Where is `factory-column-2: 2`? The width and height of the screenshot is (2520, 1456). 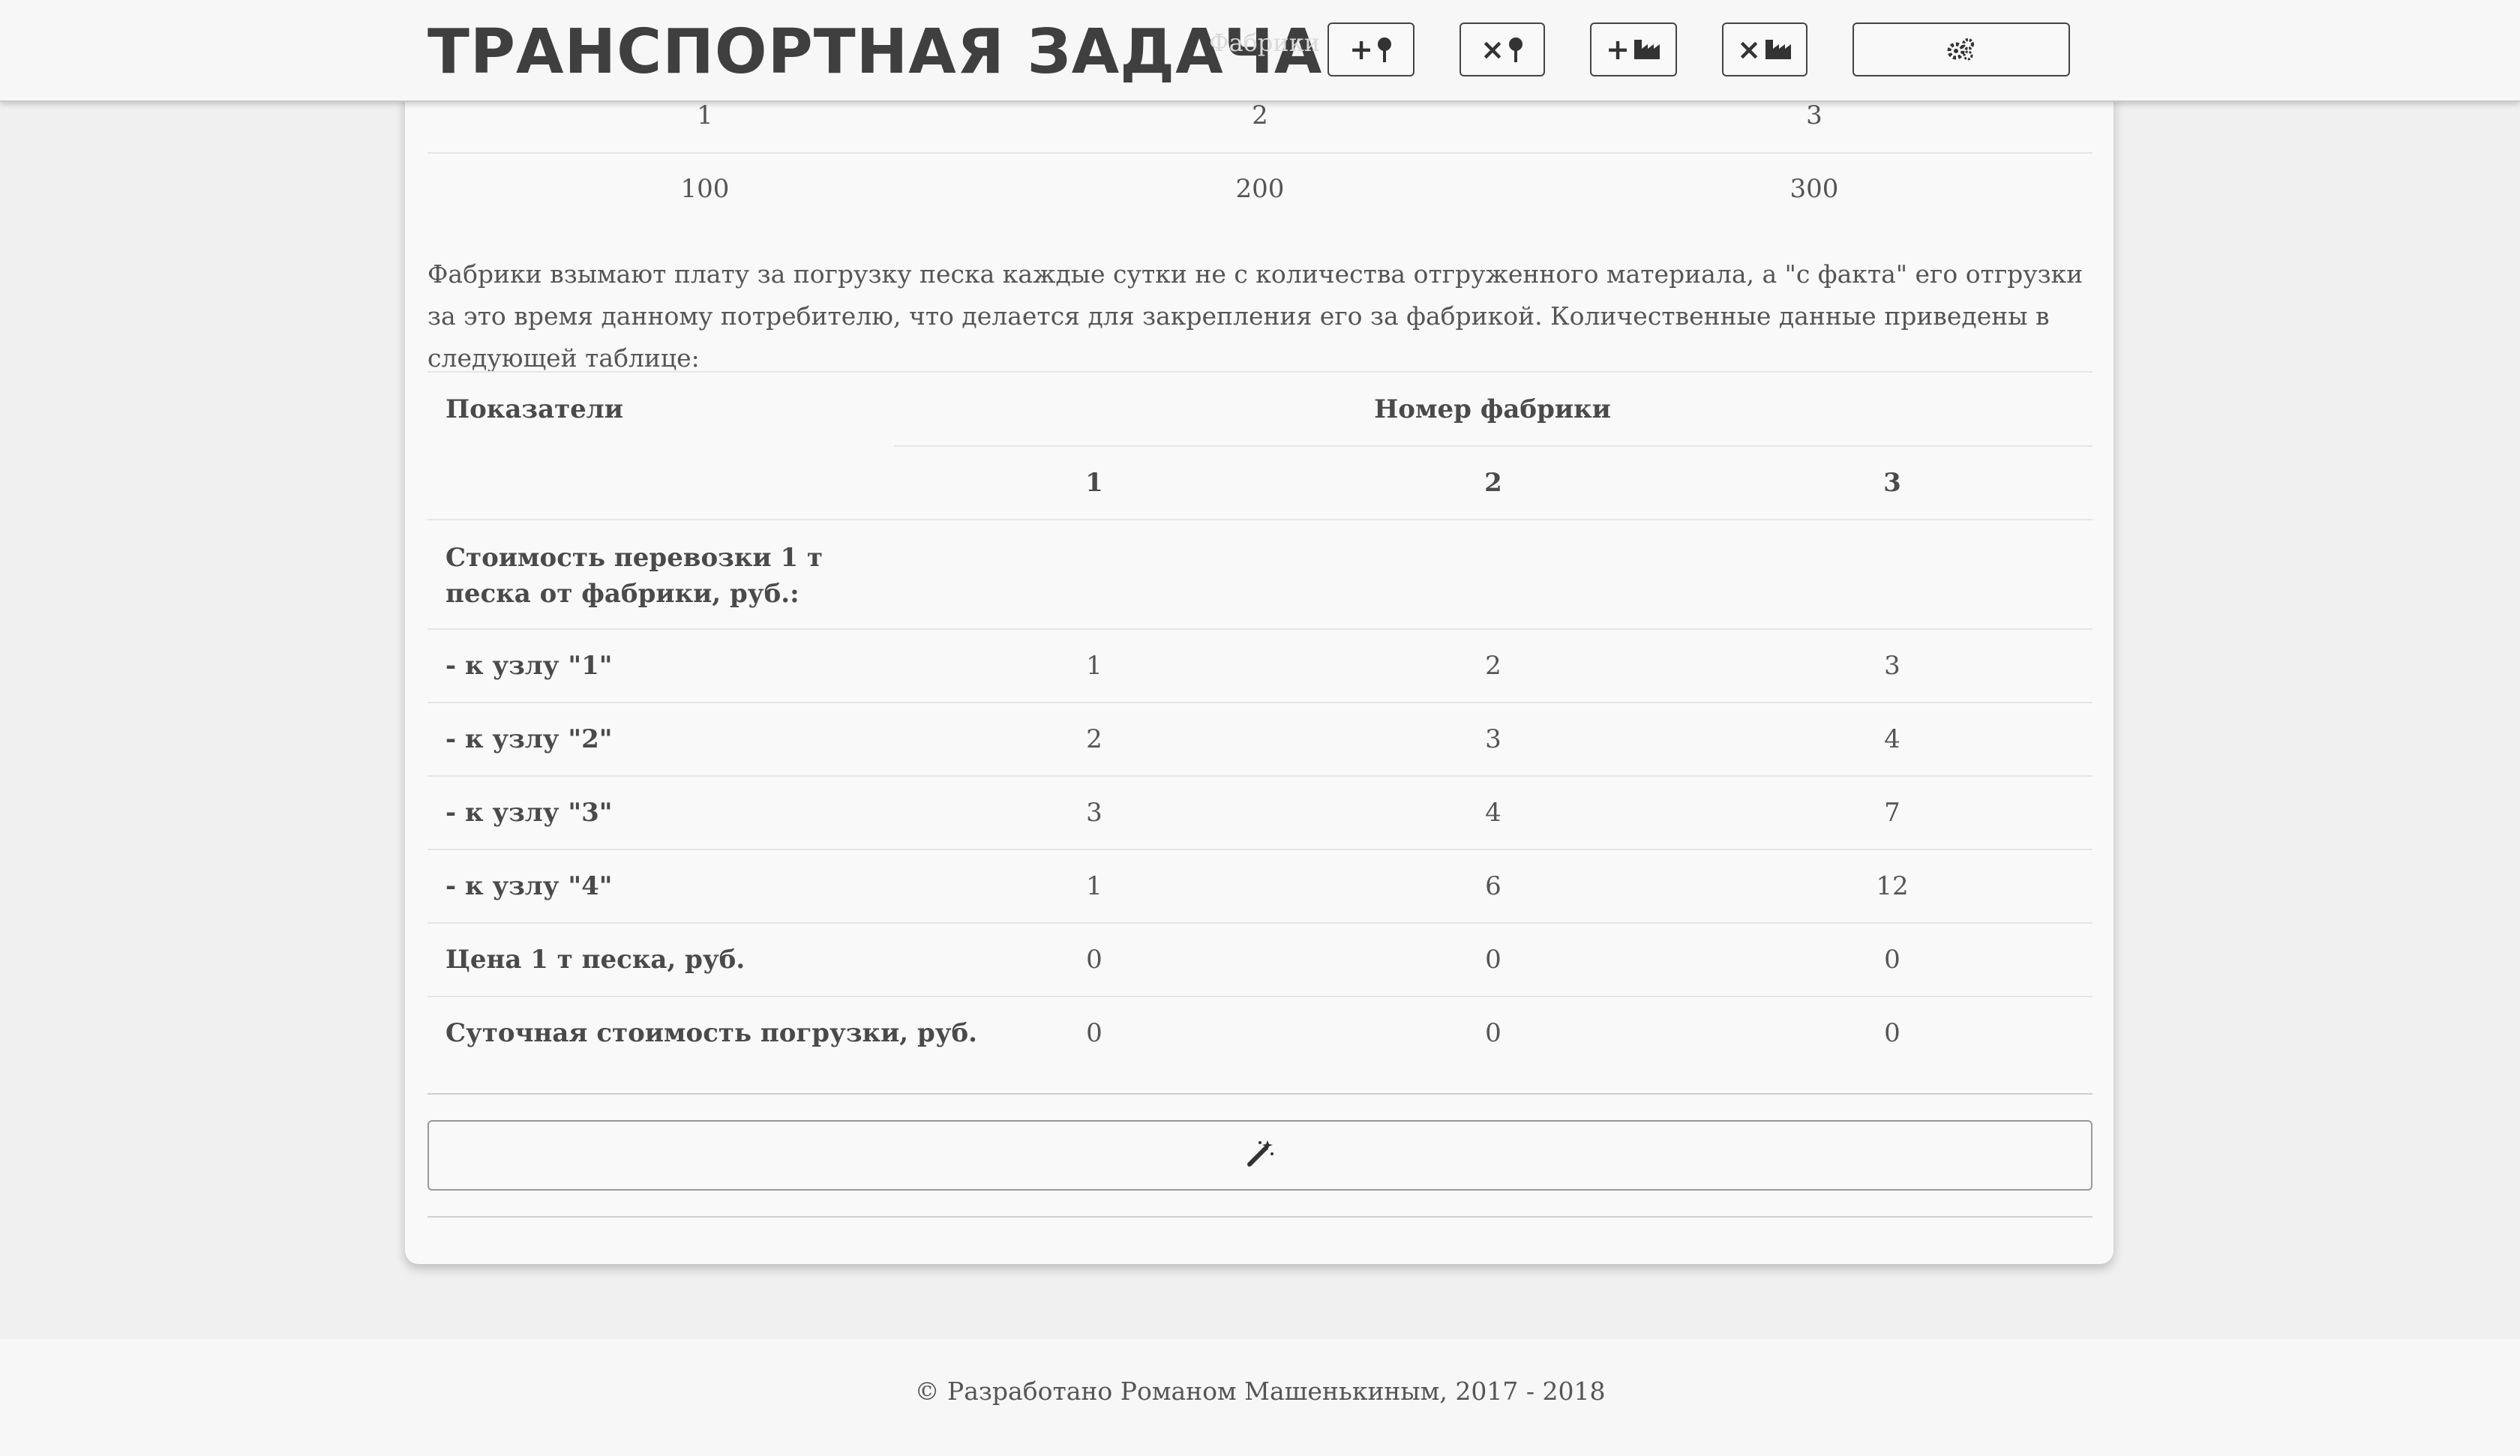 factory-column-2: 2 is located at coordinates (1493, 483).